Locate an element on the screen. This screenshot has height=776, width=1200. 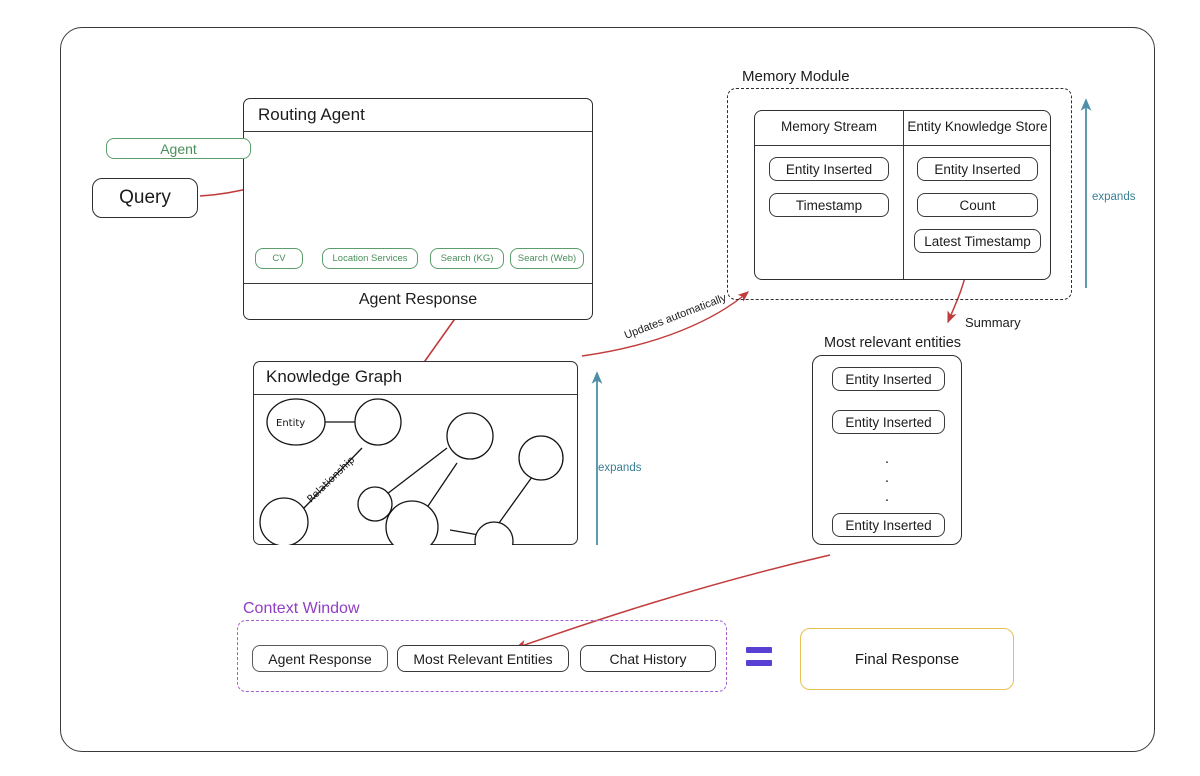
memory-stream-header: Memory Stream is located at coordinates (829, 126).